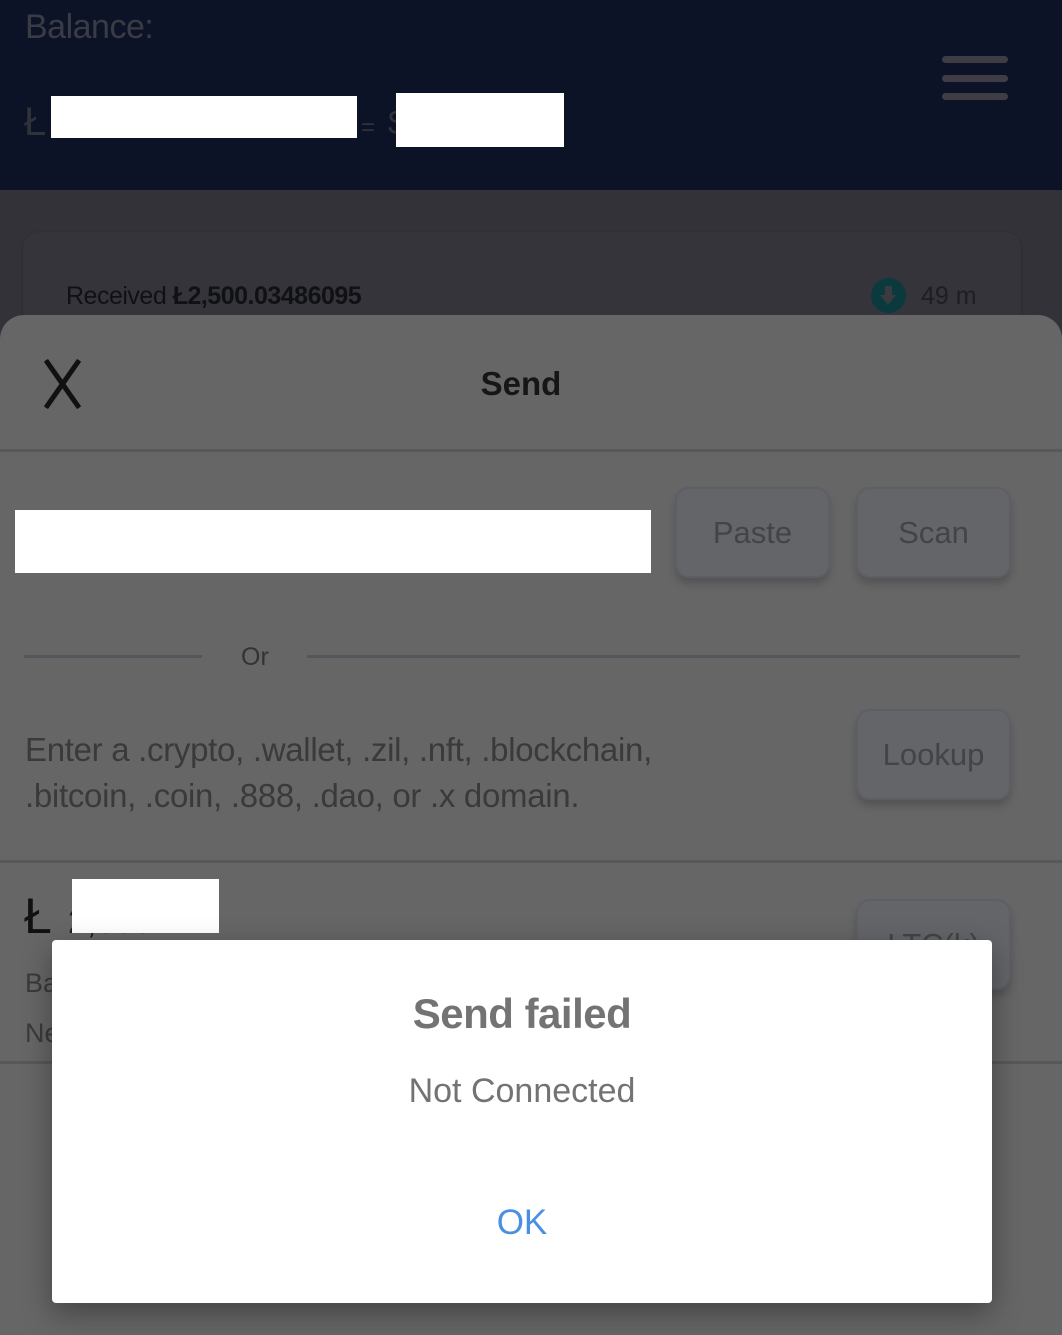 The width and height of the screenshot is (1062, 1335). What do you see at coordinates (752, 532) in the screenshot?
I see `paste-button: Paste` at bounding box center [752, 532].